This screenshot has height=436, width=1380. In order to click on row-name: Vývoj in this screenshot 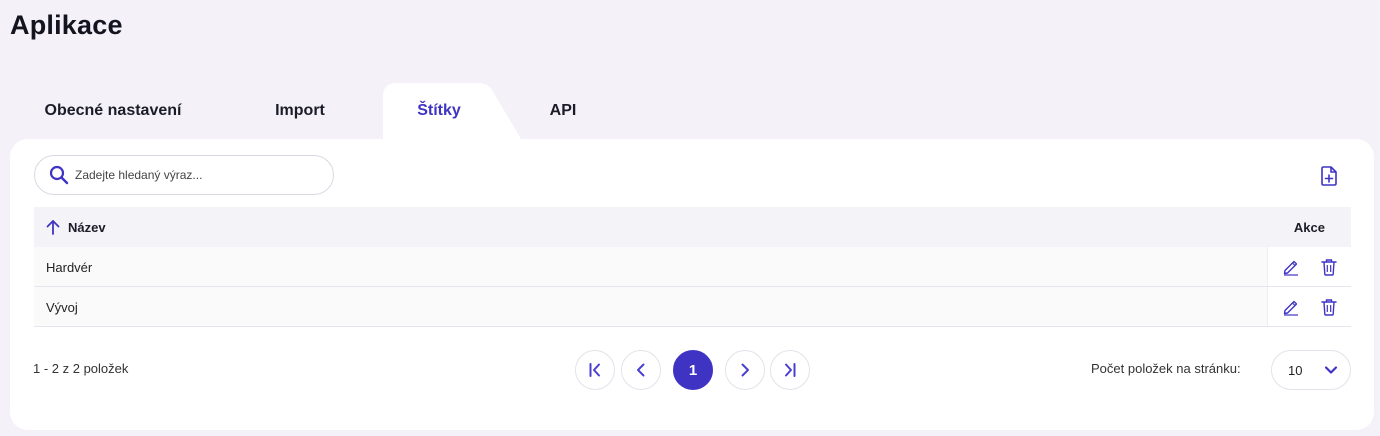, I will do `click(62, 307)`.